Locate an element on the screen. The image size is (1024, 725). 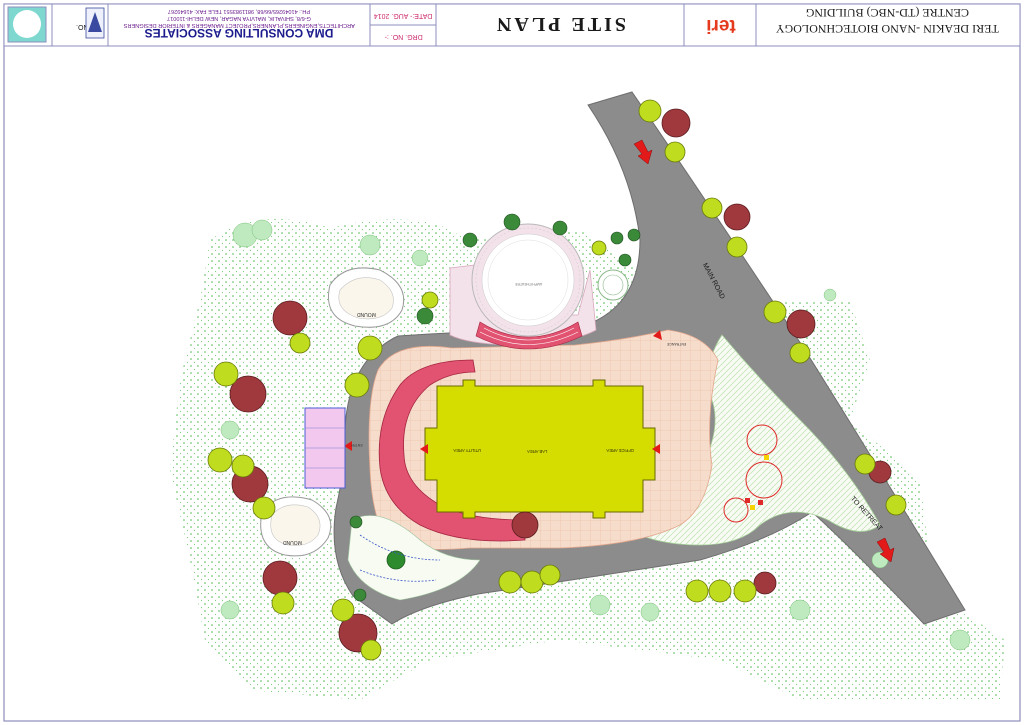
sheet-title: SITE PLAN is located at coordinates (560, 24).